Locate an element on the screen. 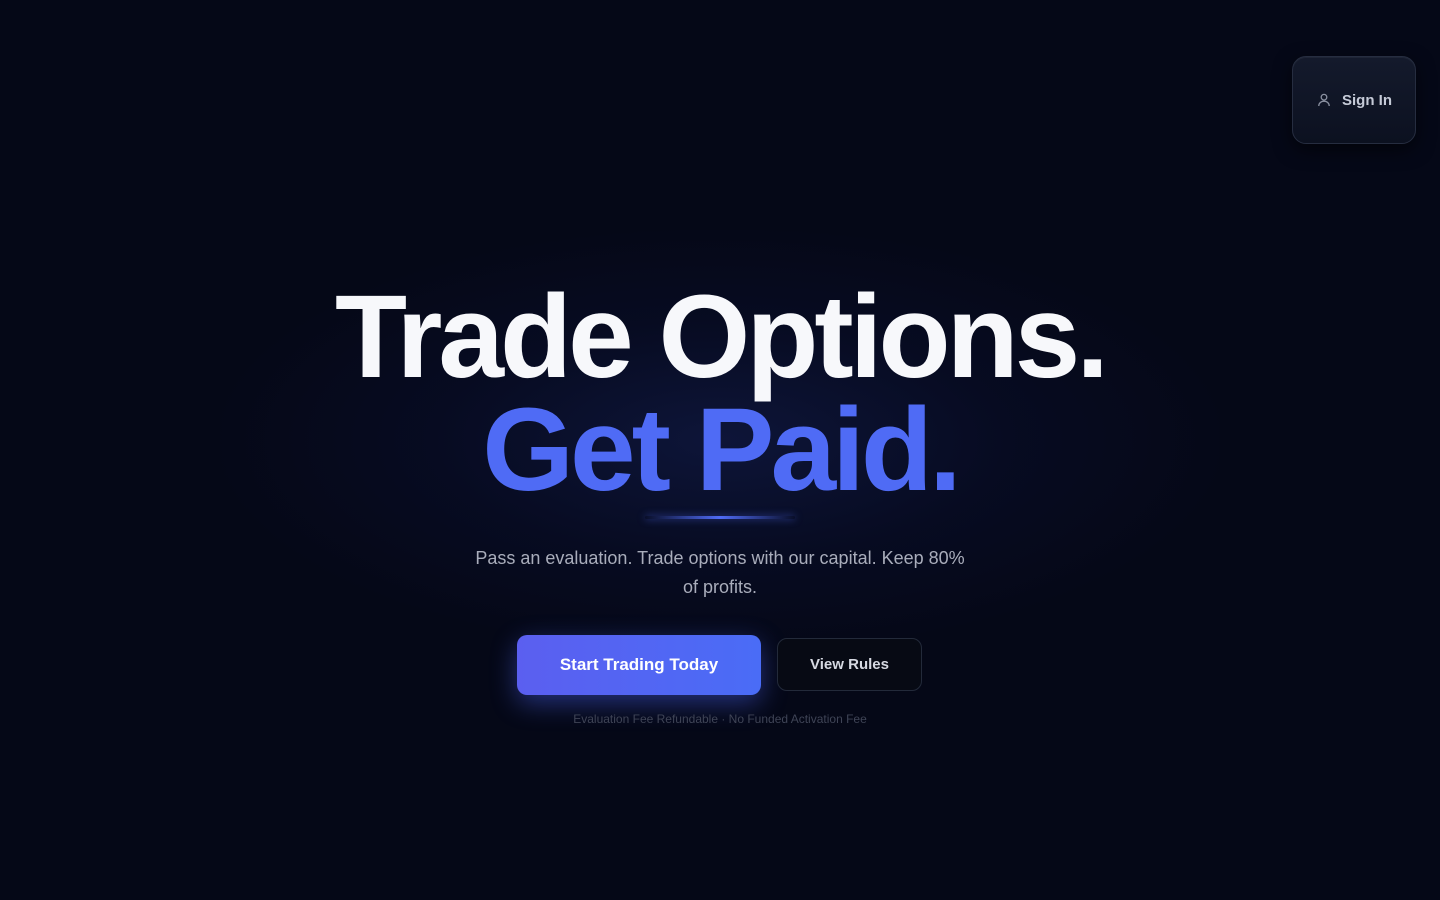  headline-get-paid: Get Paid. is located at coordinates (721, 450).